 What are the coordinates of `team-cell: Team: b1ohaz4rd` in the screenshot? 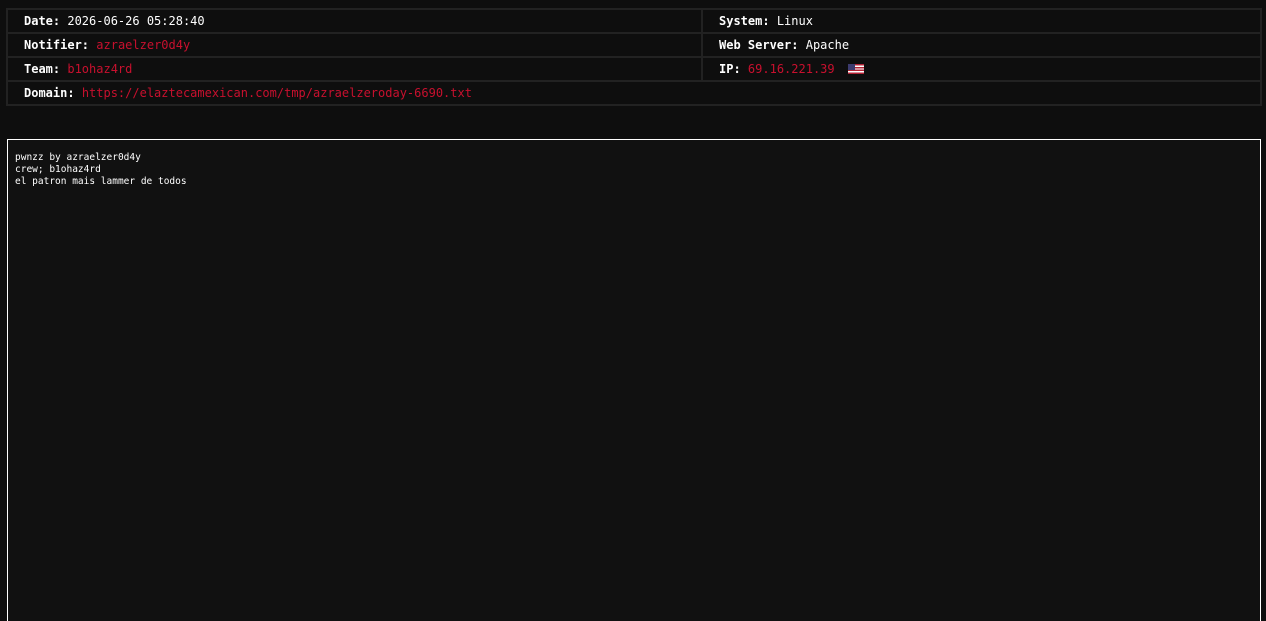 It's located at (354, 69).